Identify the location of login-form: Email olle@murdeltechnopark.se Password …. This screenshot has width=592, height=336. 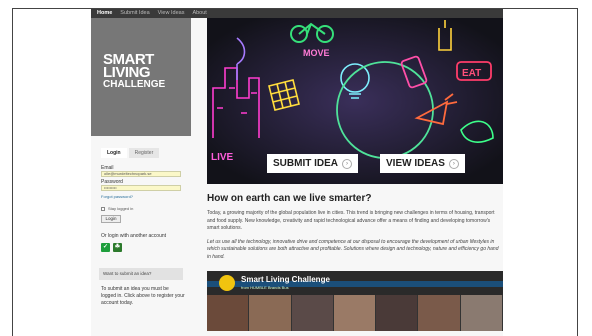
(141, 205).